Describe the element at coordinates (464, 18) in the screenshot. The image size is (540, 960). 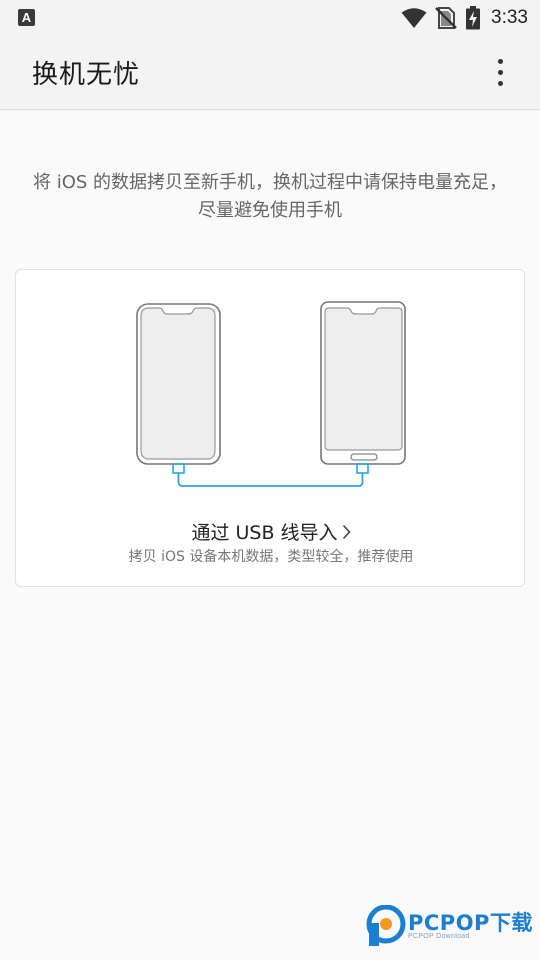
I see `status-icons: 3:33` at that location.